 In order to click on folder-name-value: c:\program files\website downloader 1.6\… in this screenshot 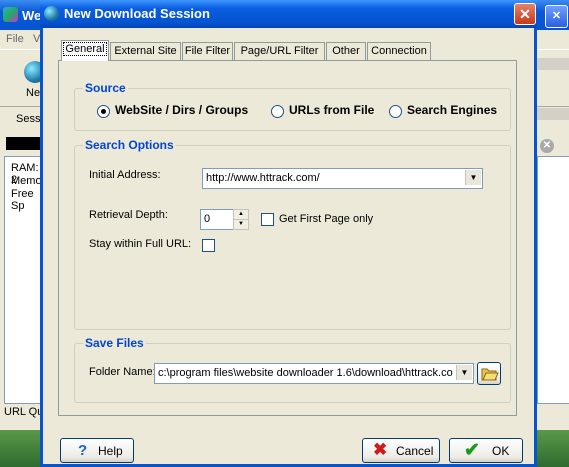, I will do `click(306, 373)`.